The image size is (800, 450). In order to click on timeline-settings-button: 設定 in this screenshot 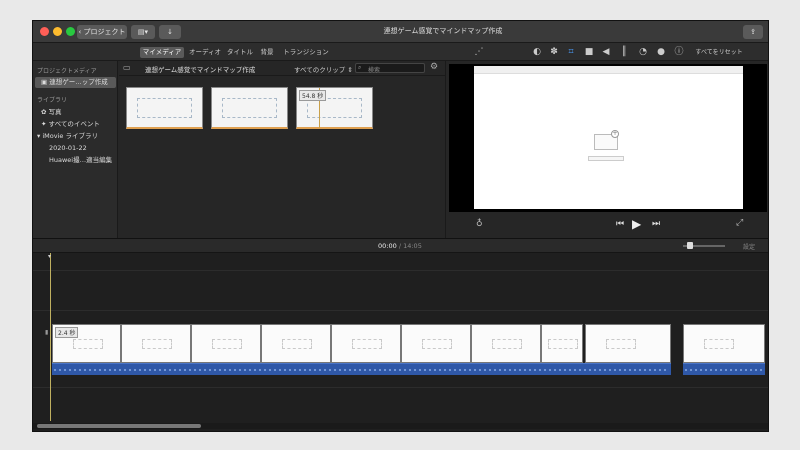, I will do `click(749, 246)`.